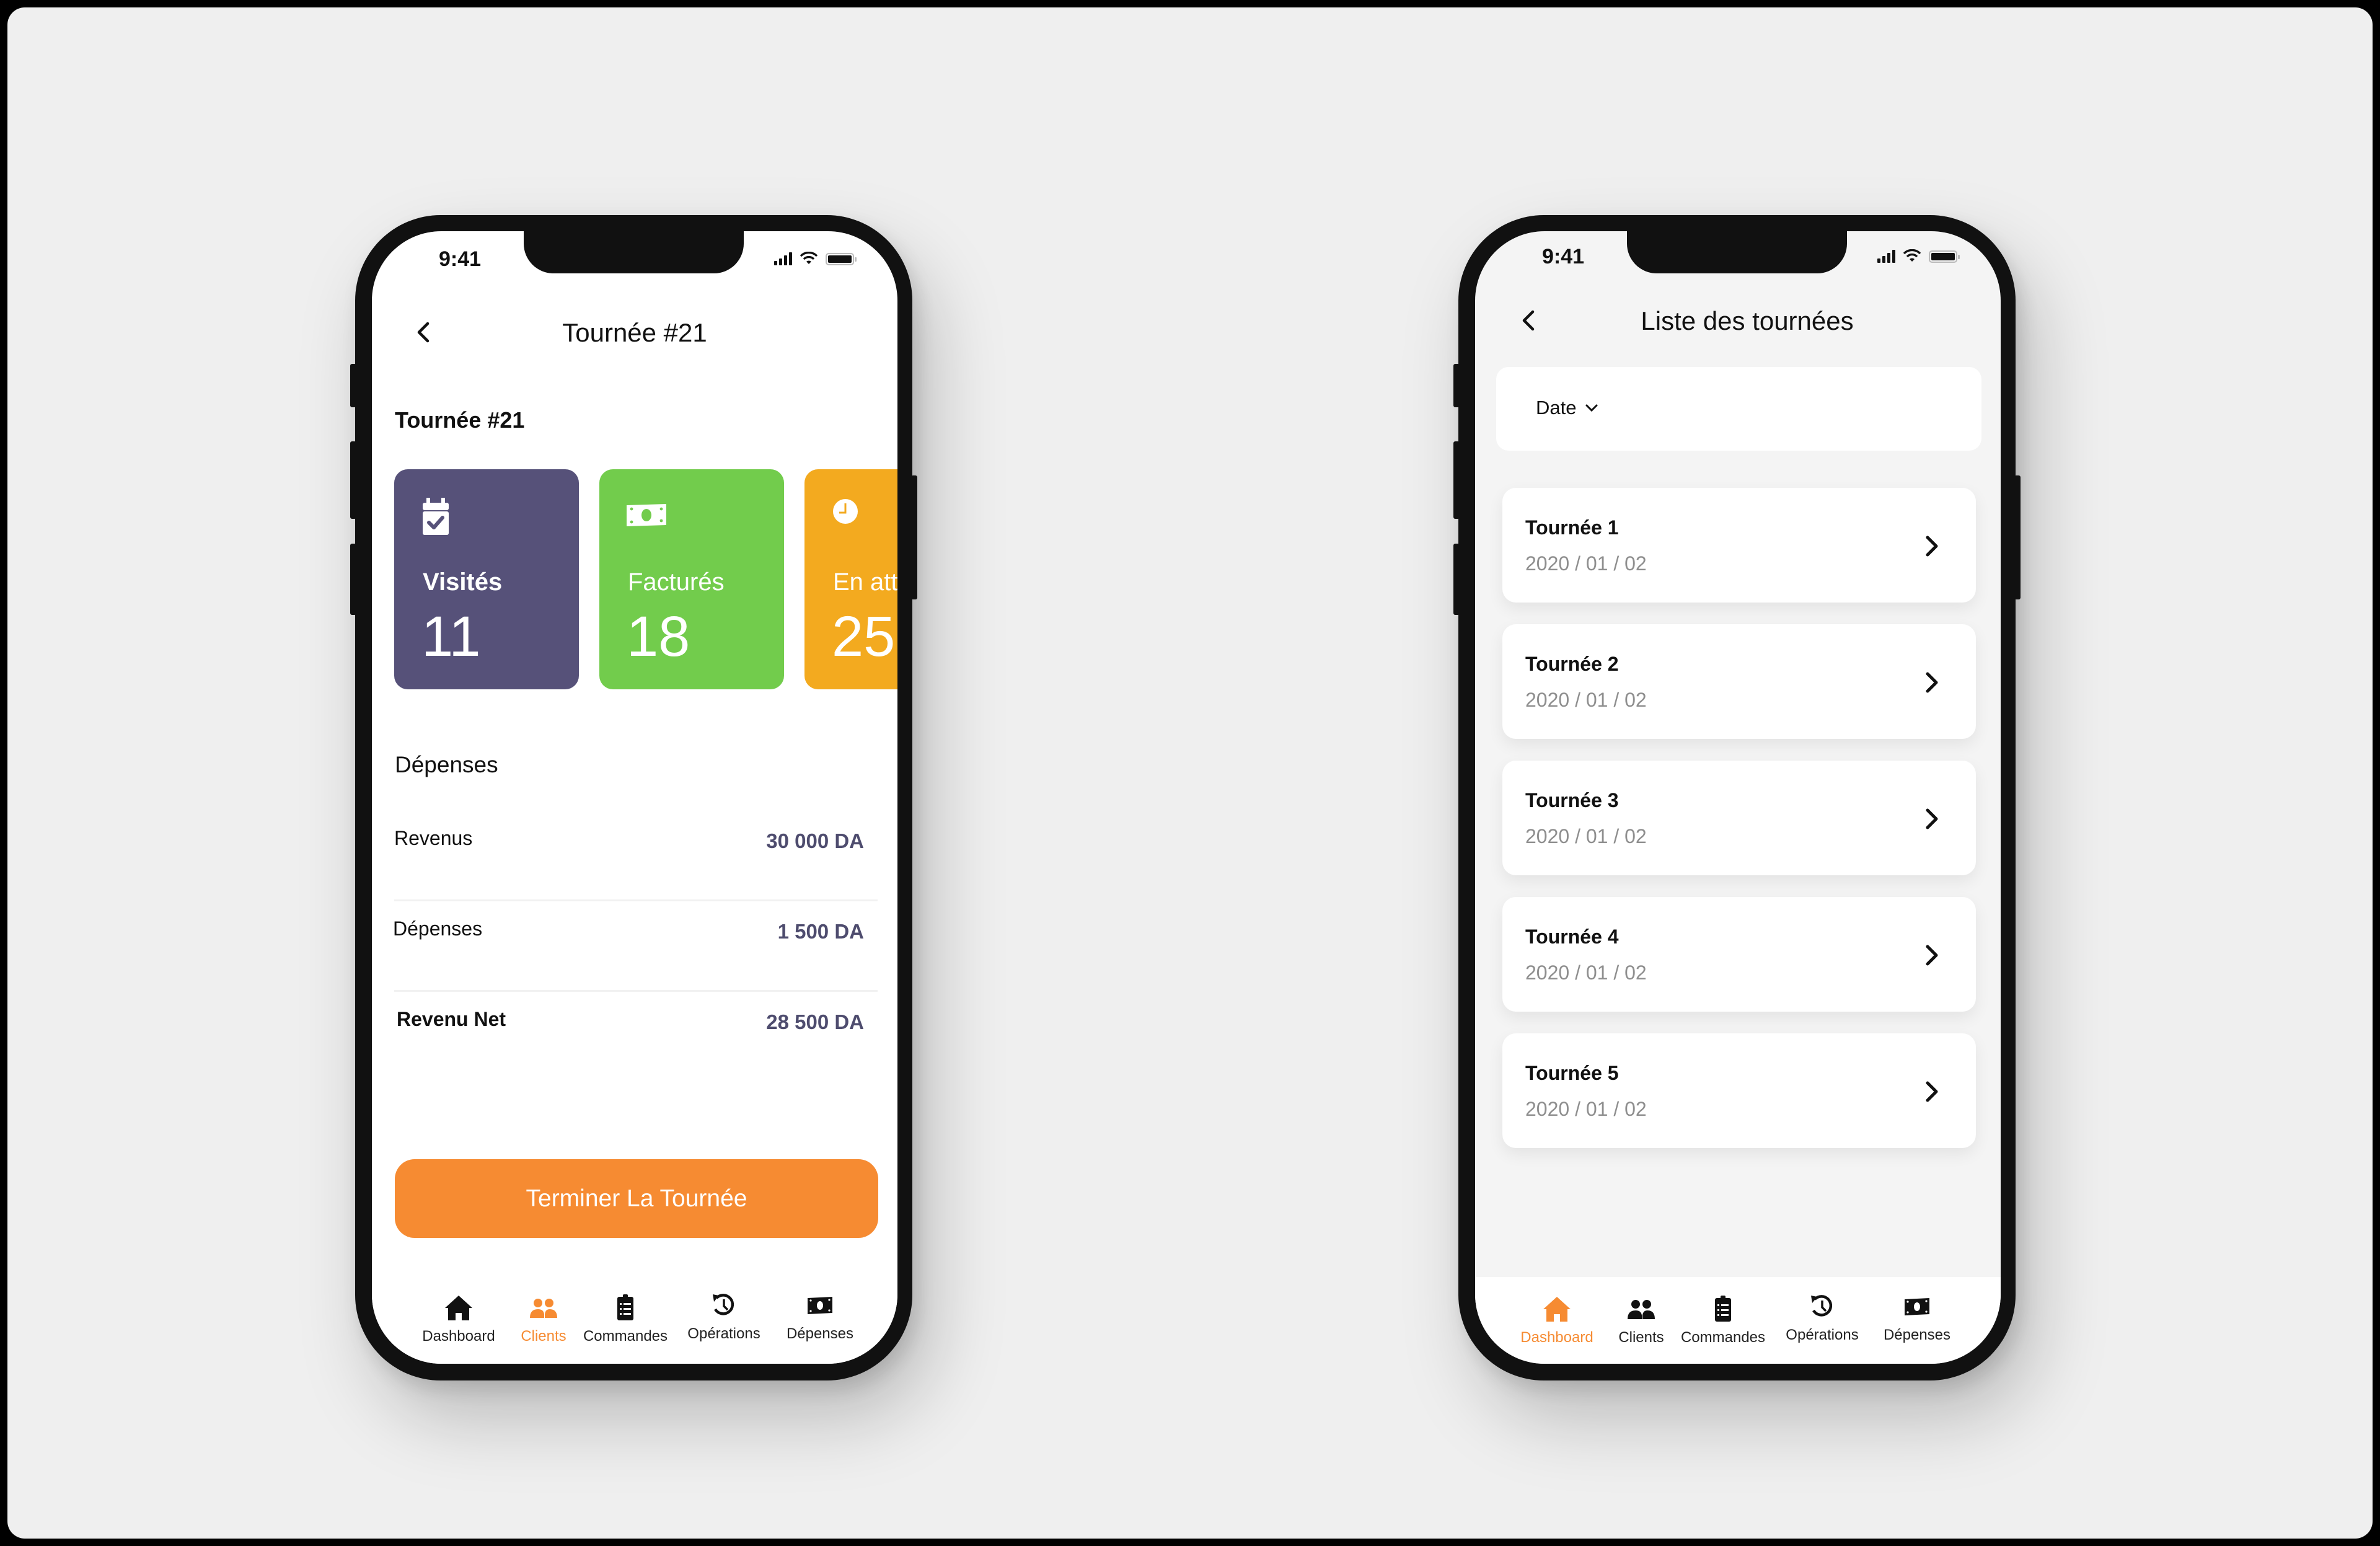  Describe the element at coordinates (2017, 537) in the screenshot. I see `power-button` at that location.